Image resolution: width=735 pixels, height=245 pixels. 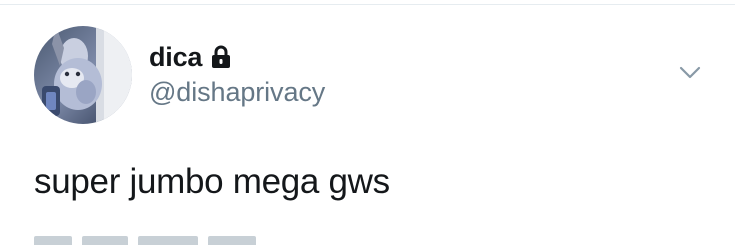 I want to click on tweet-text: super jumbo mega gws, so click(x=212, y=181).